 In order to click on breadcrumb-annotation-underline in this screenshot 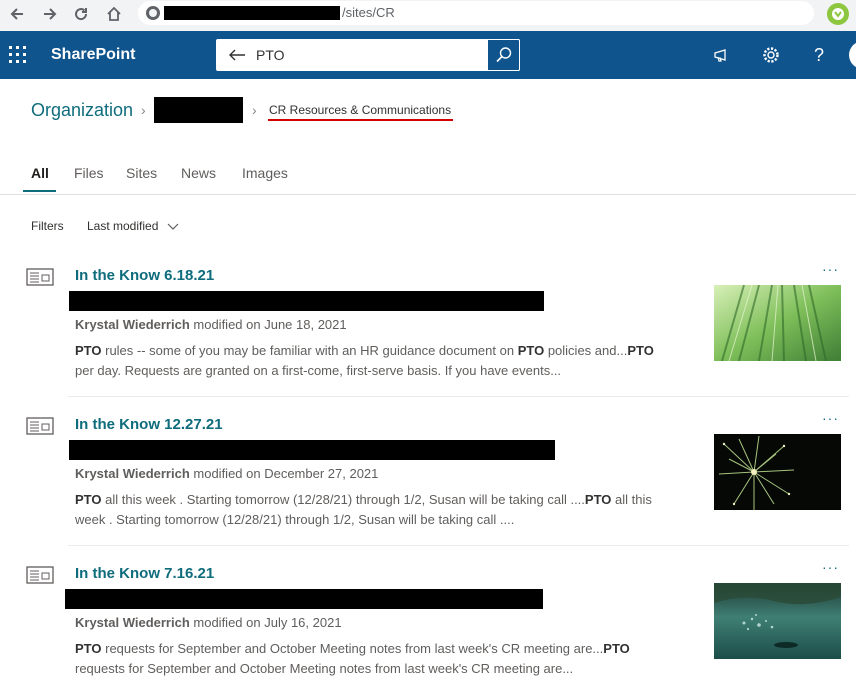, I will do `click(360, 120)`.